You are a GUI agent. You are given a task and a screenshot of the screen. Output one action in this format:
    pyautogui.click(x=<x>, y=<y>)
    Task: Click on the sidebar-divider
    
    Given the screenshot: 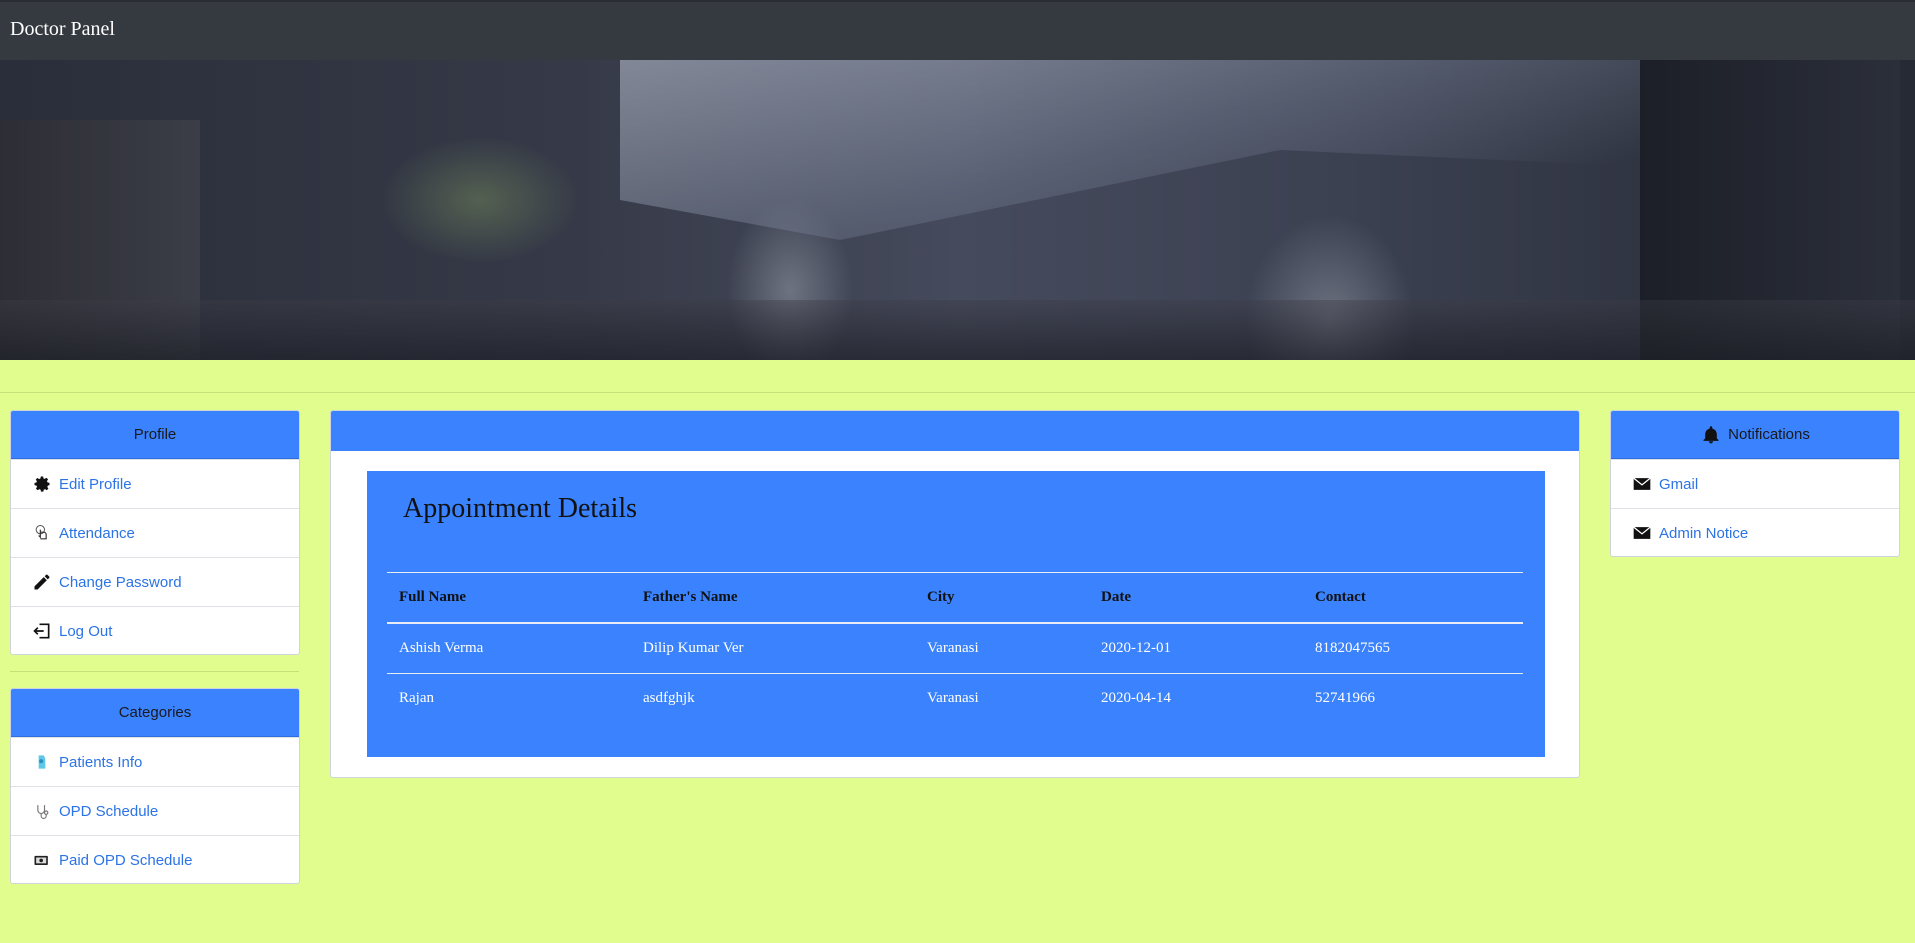 What is the action you would take?
    pyautogui.click(x=154, y=671)
    